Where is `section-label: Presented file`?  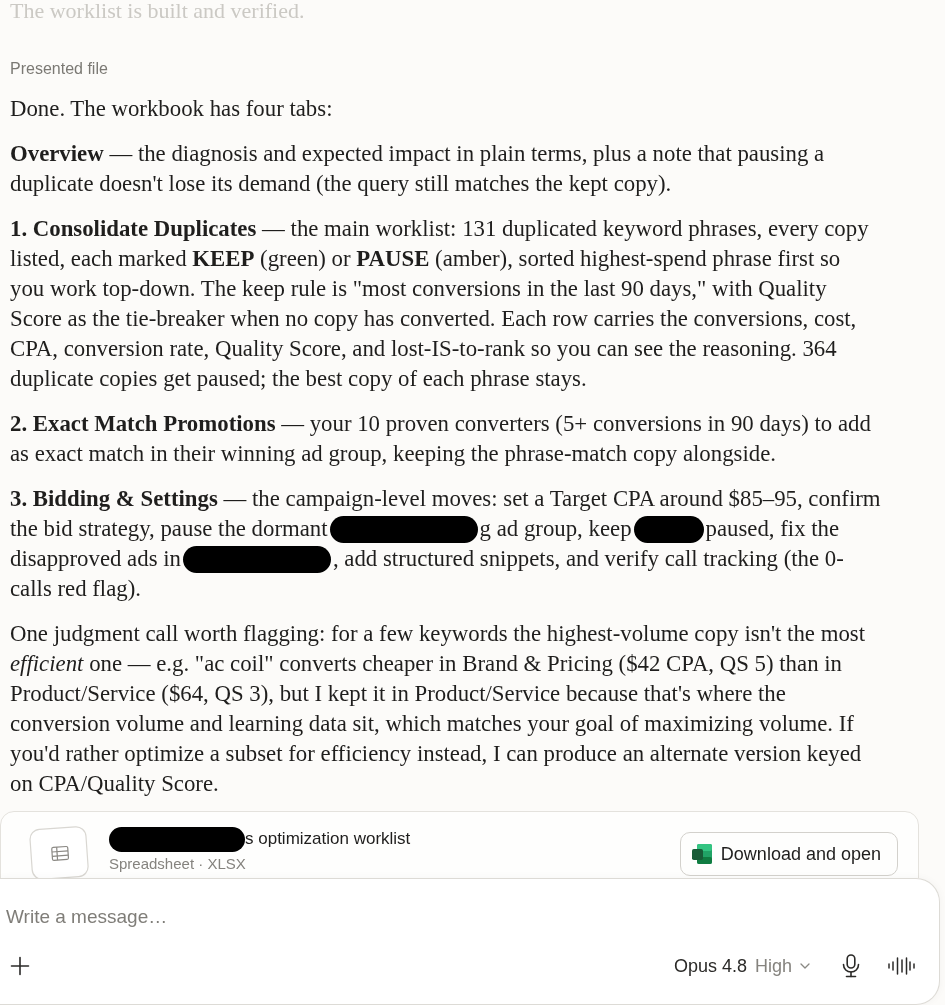 section-label: Presented file is located at coordinates (59, 69).